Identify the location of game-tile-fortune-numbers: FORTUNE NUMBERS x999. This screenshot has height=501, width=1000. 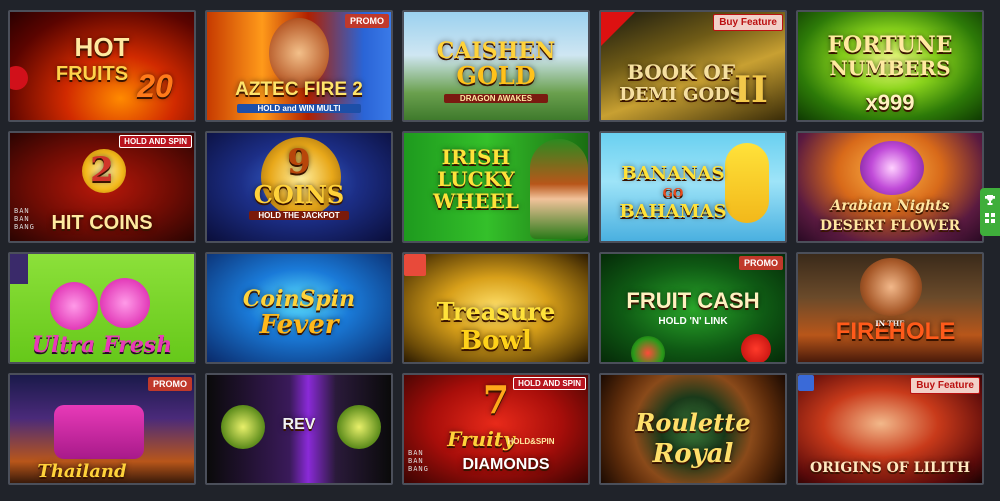
(890, 66).